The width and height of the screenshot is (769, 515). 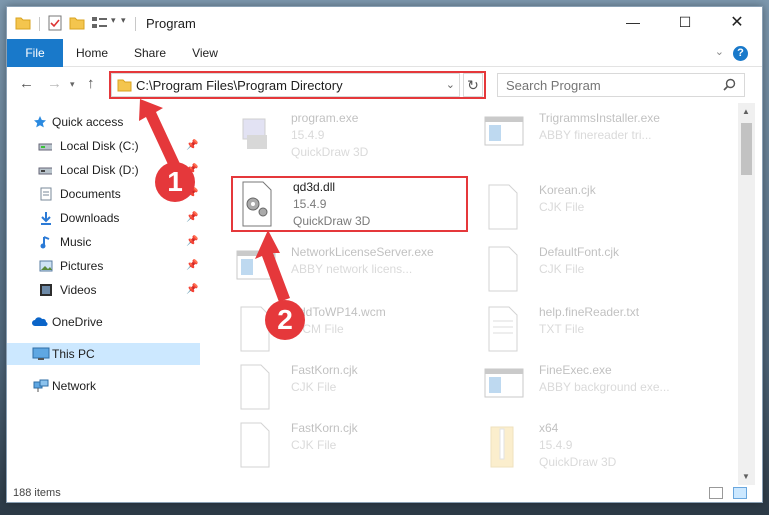 What do you see at coordinates (46, 218) in the screenshot?
I see `downloads-icon` at bounding box center [46, 218].